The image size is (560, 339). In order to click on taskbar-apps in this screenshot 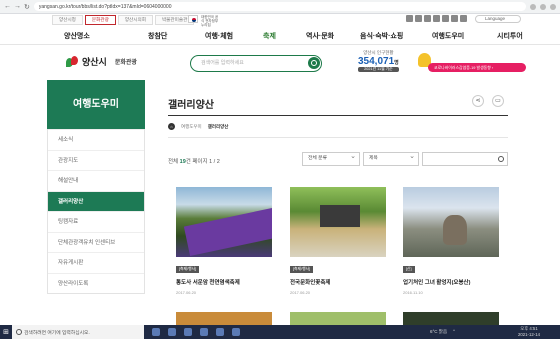, I will do `click(196, 332)`.